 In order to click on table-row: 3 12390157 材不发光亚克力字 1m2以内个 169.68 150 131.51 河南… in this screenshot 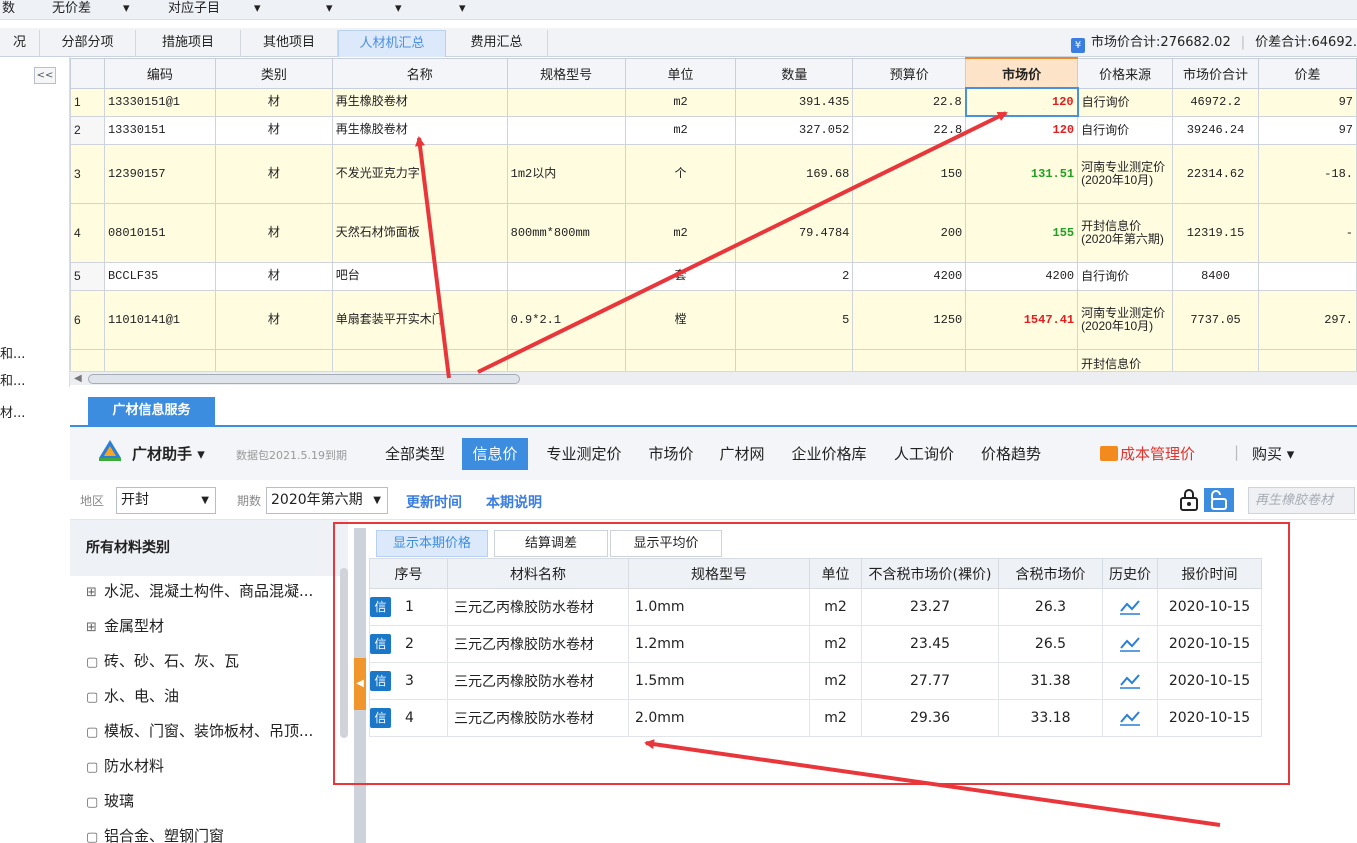, I will do `click(713, 173)`.